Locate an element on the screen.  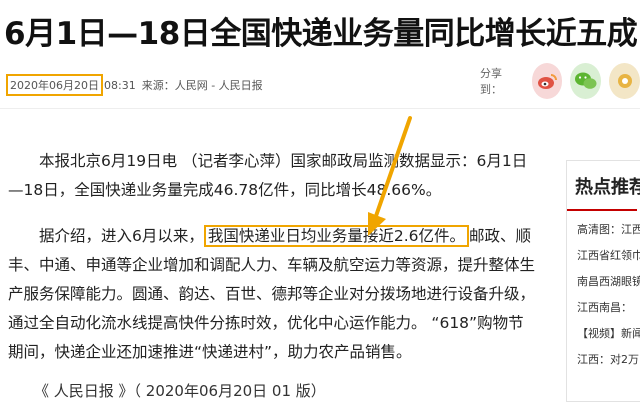
paragraph-2-lead: 据介绍，进入6月以来， is located at coordinates (121, 236).